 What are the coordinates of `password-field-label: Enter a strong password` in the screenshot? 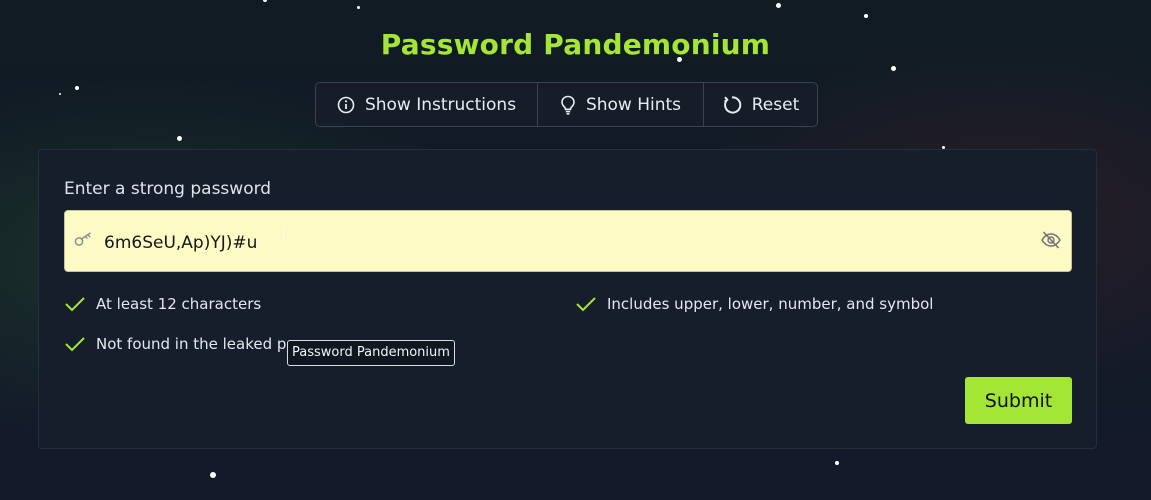 It's located at (168, 189).